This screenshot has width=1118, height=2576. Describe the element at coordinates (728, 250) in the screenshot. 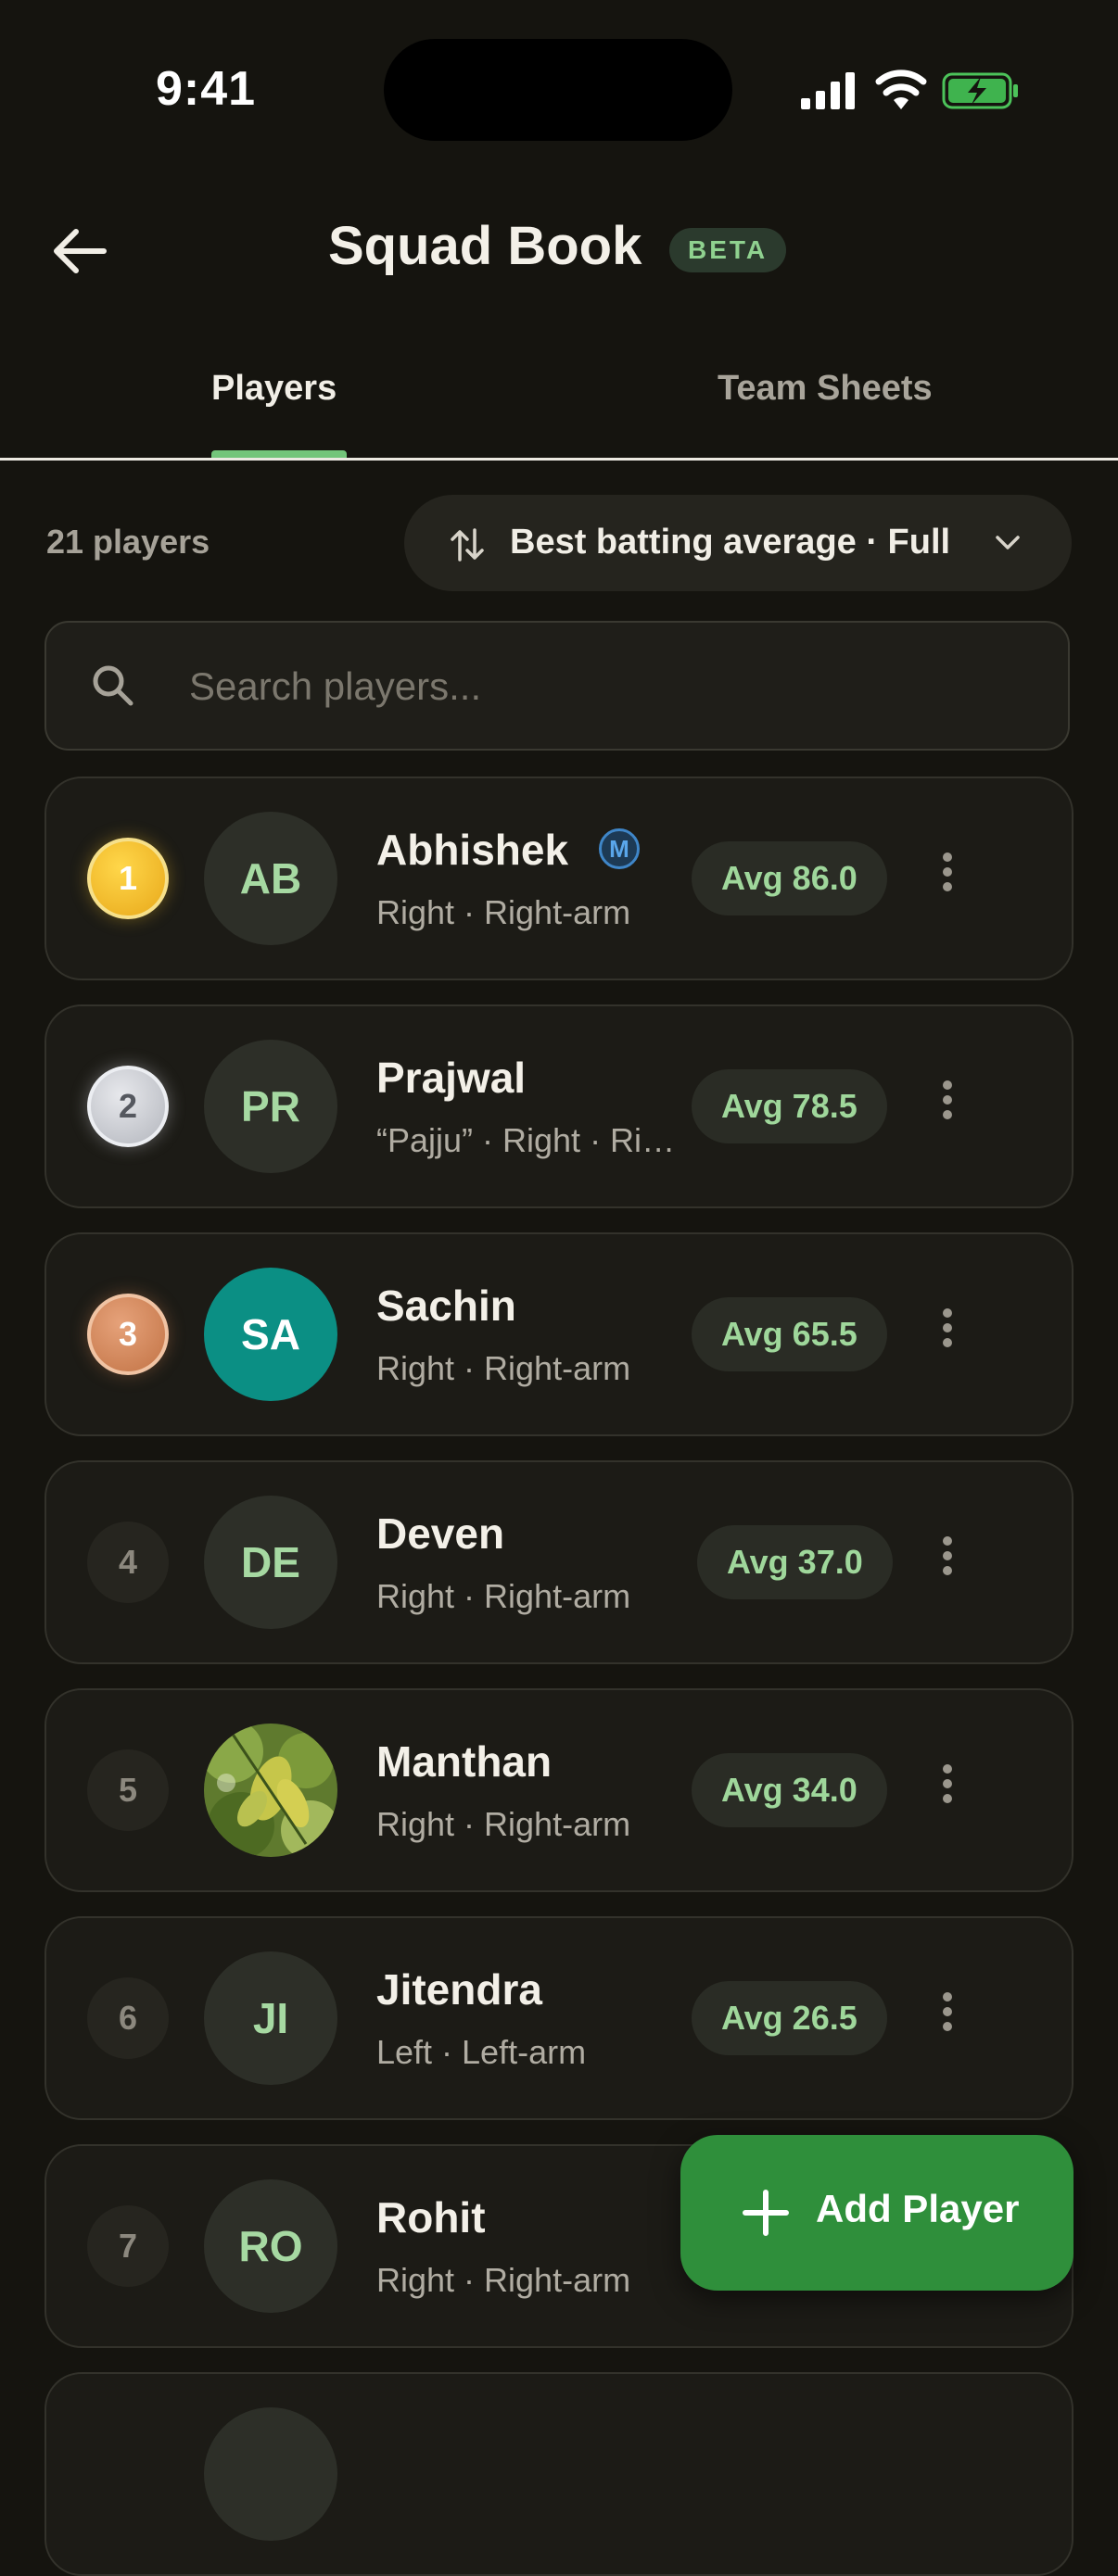

I see `beta-badge: BETA` at that location.